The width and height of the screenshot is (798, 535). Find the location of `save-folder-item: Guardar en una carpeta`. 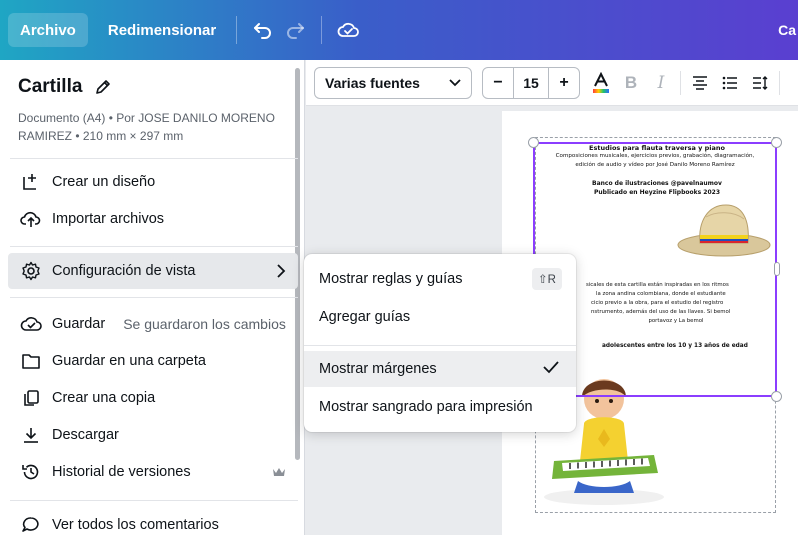

save-folder-item: Guardar en una carpeta is located at coordinates (153, 361).